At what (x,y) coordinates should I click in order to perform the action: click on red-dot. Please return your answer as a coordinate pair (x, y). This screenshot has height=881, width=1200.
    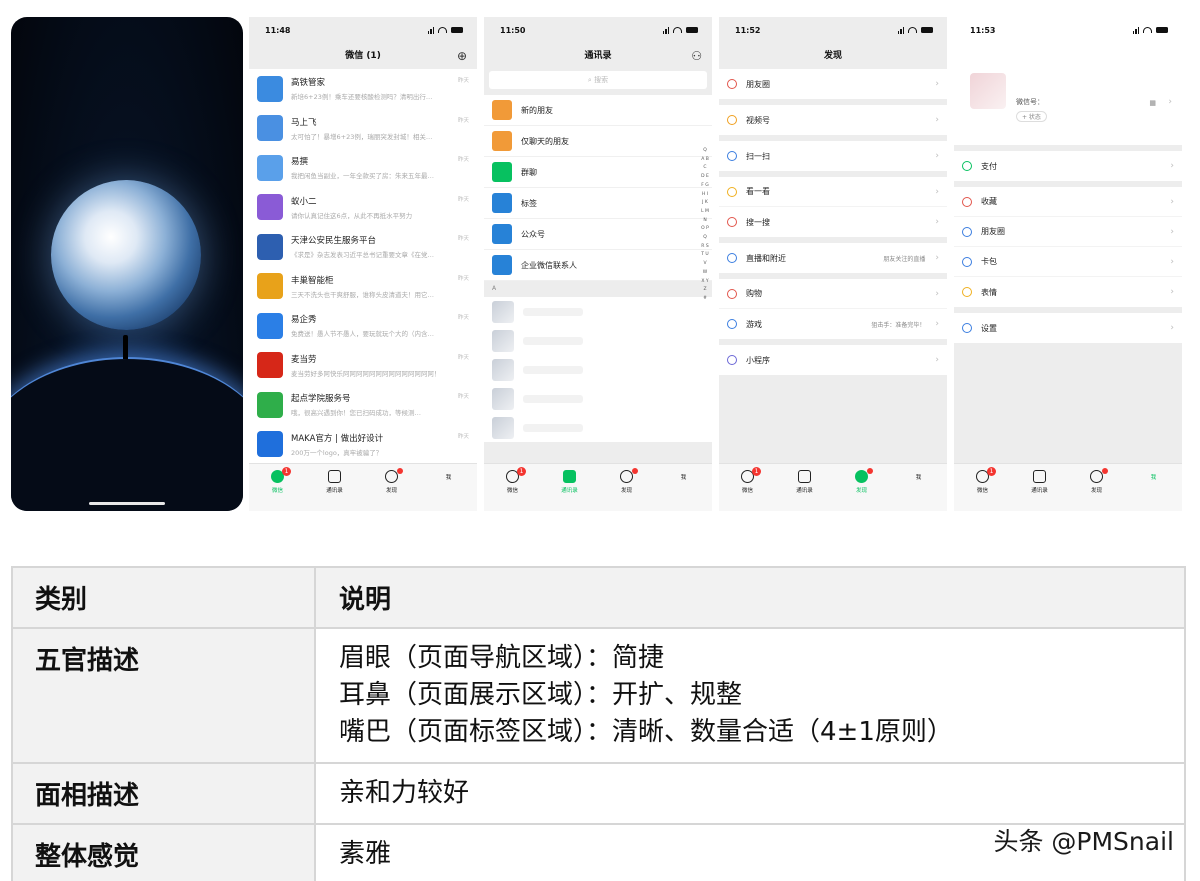
    Looking at the image, I should click on (400, 471).